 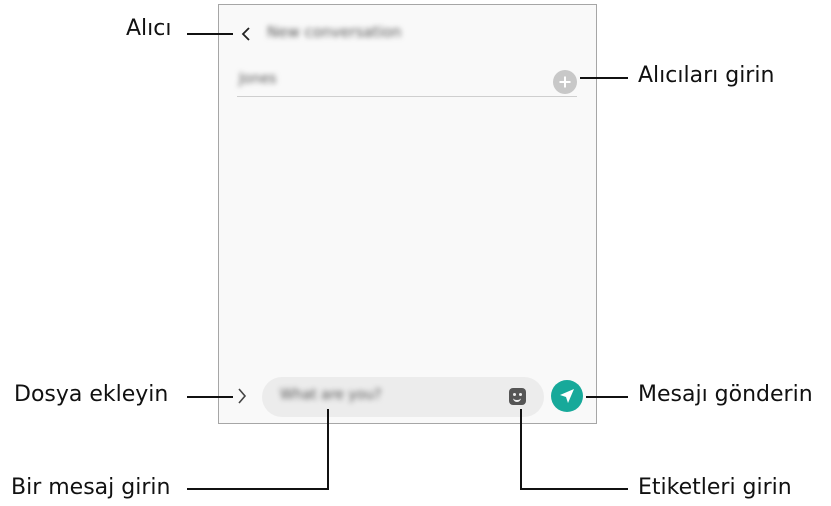 What do you see at coordinates (521, 449) in the screenshot?
I see `callout-line-enter-stickers-v` at bounding box center [521, 449].